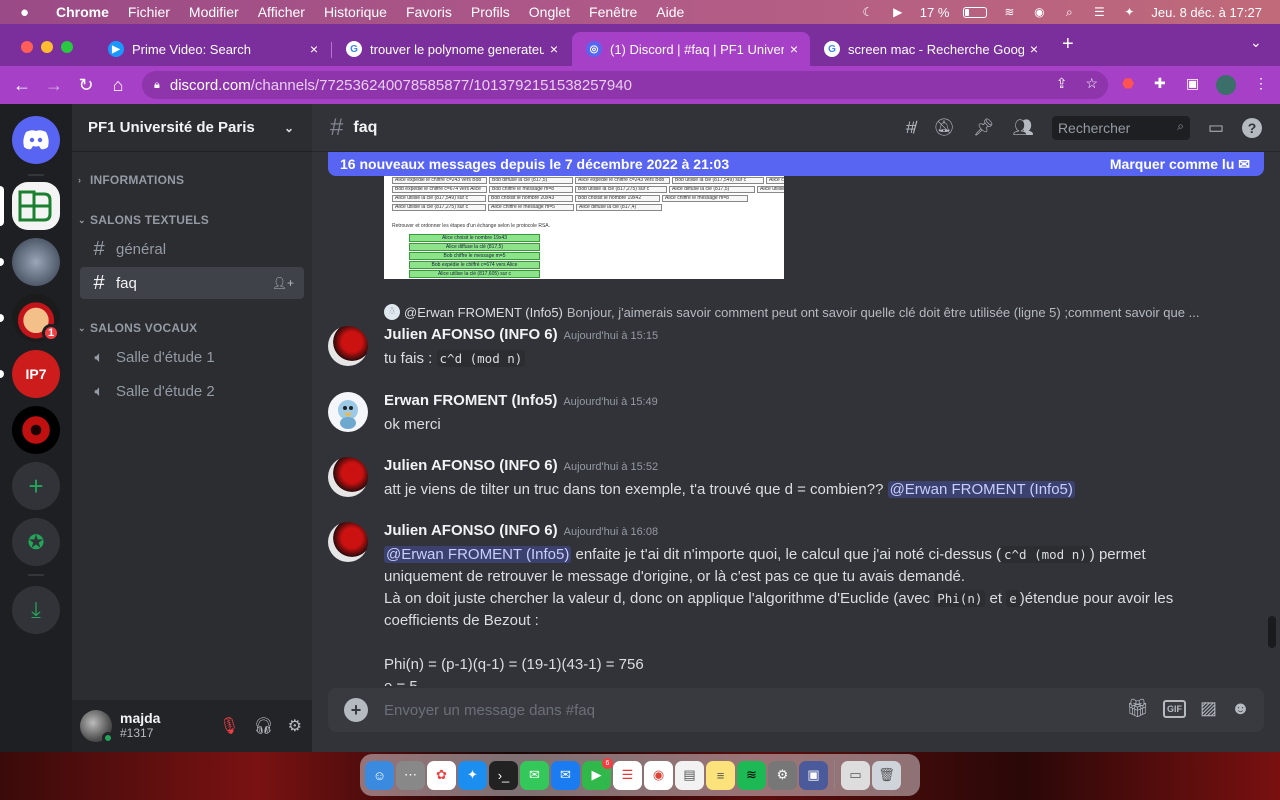  I want to click on tab-search-chevron-icon: ⌄, so click(1256, 42).